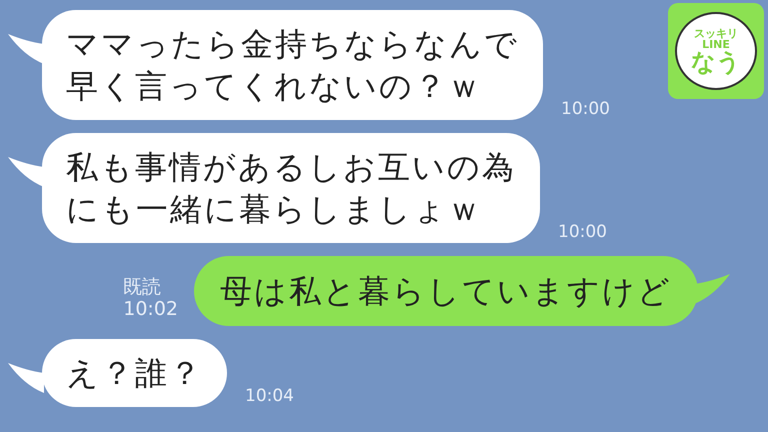 This screenshot has width=768, height=432. What do you see at coordinates (142, 287) in the screenshot?
I see `read-receipt: 既読` at bounding box center [142, 287].